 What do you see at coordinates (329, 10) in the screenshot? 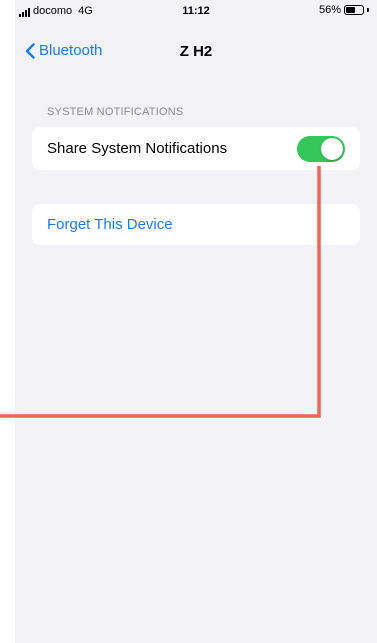
I see `battery-percent: 56%` at bounding box center [329, 10].